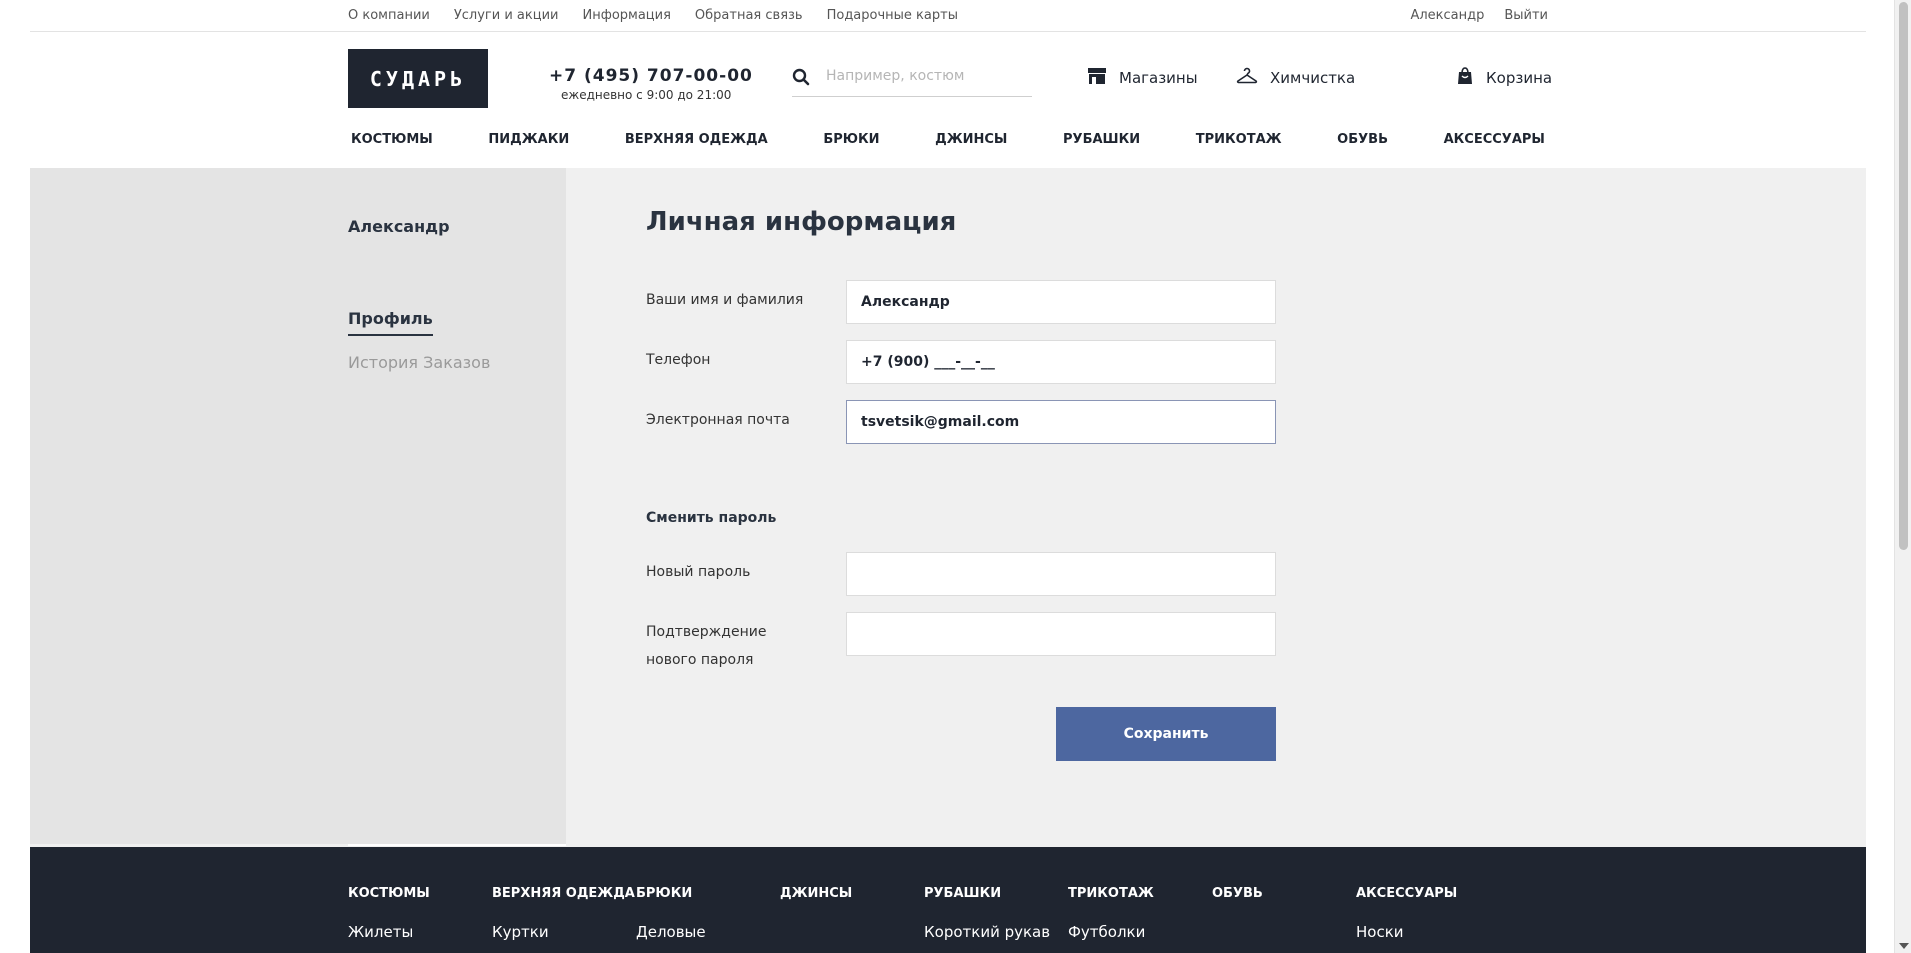 The width and height of the screenshot is (1911, 953). What do you see at coordinates (706, 646) in the screenshot?
I see `confirm-password-label: Подтверждение нового пароля` at bounding box center [706, 646].